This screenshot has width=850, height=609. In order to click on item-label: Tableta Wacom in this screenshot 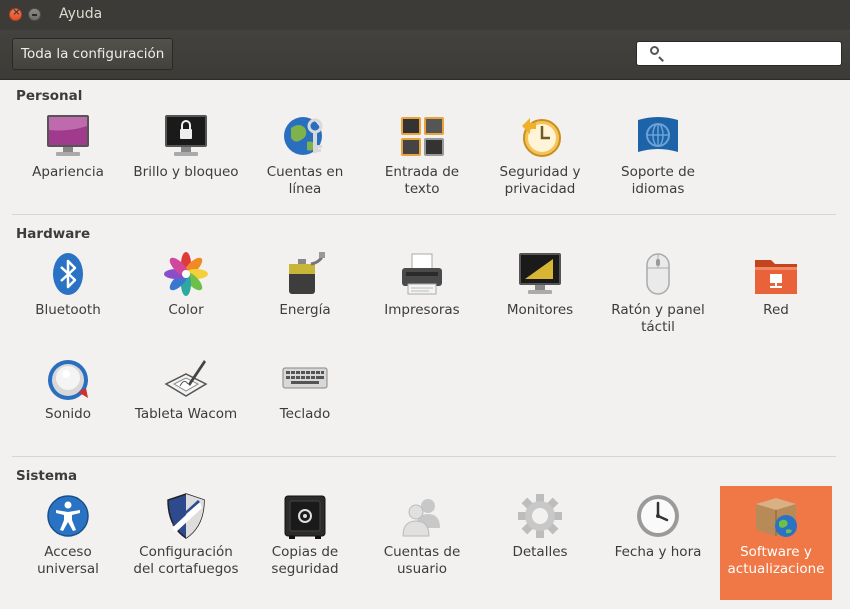, I will do `click(186, 414)`.